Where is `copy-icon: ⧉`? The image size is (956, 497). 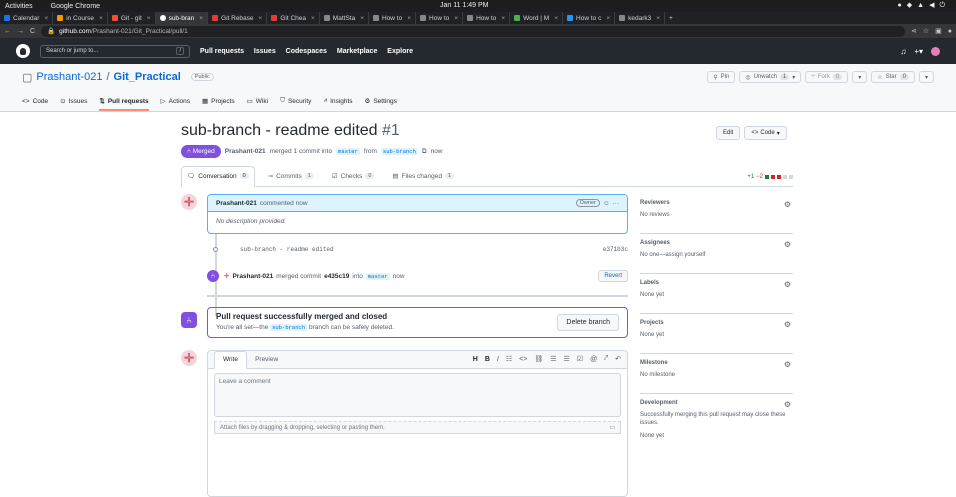
copy-icon: ⧉ is located at coordinates (424, 152).